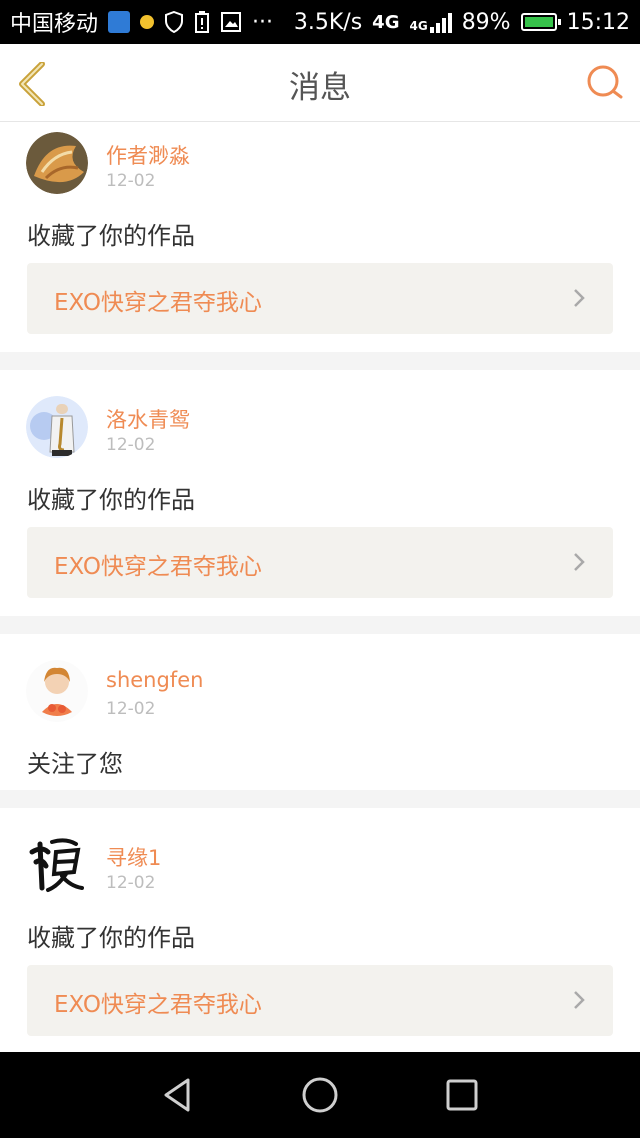 This screenshot has width=640, height=1138. I want to click on recents-square-icon, so click(462, 1095).